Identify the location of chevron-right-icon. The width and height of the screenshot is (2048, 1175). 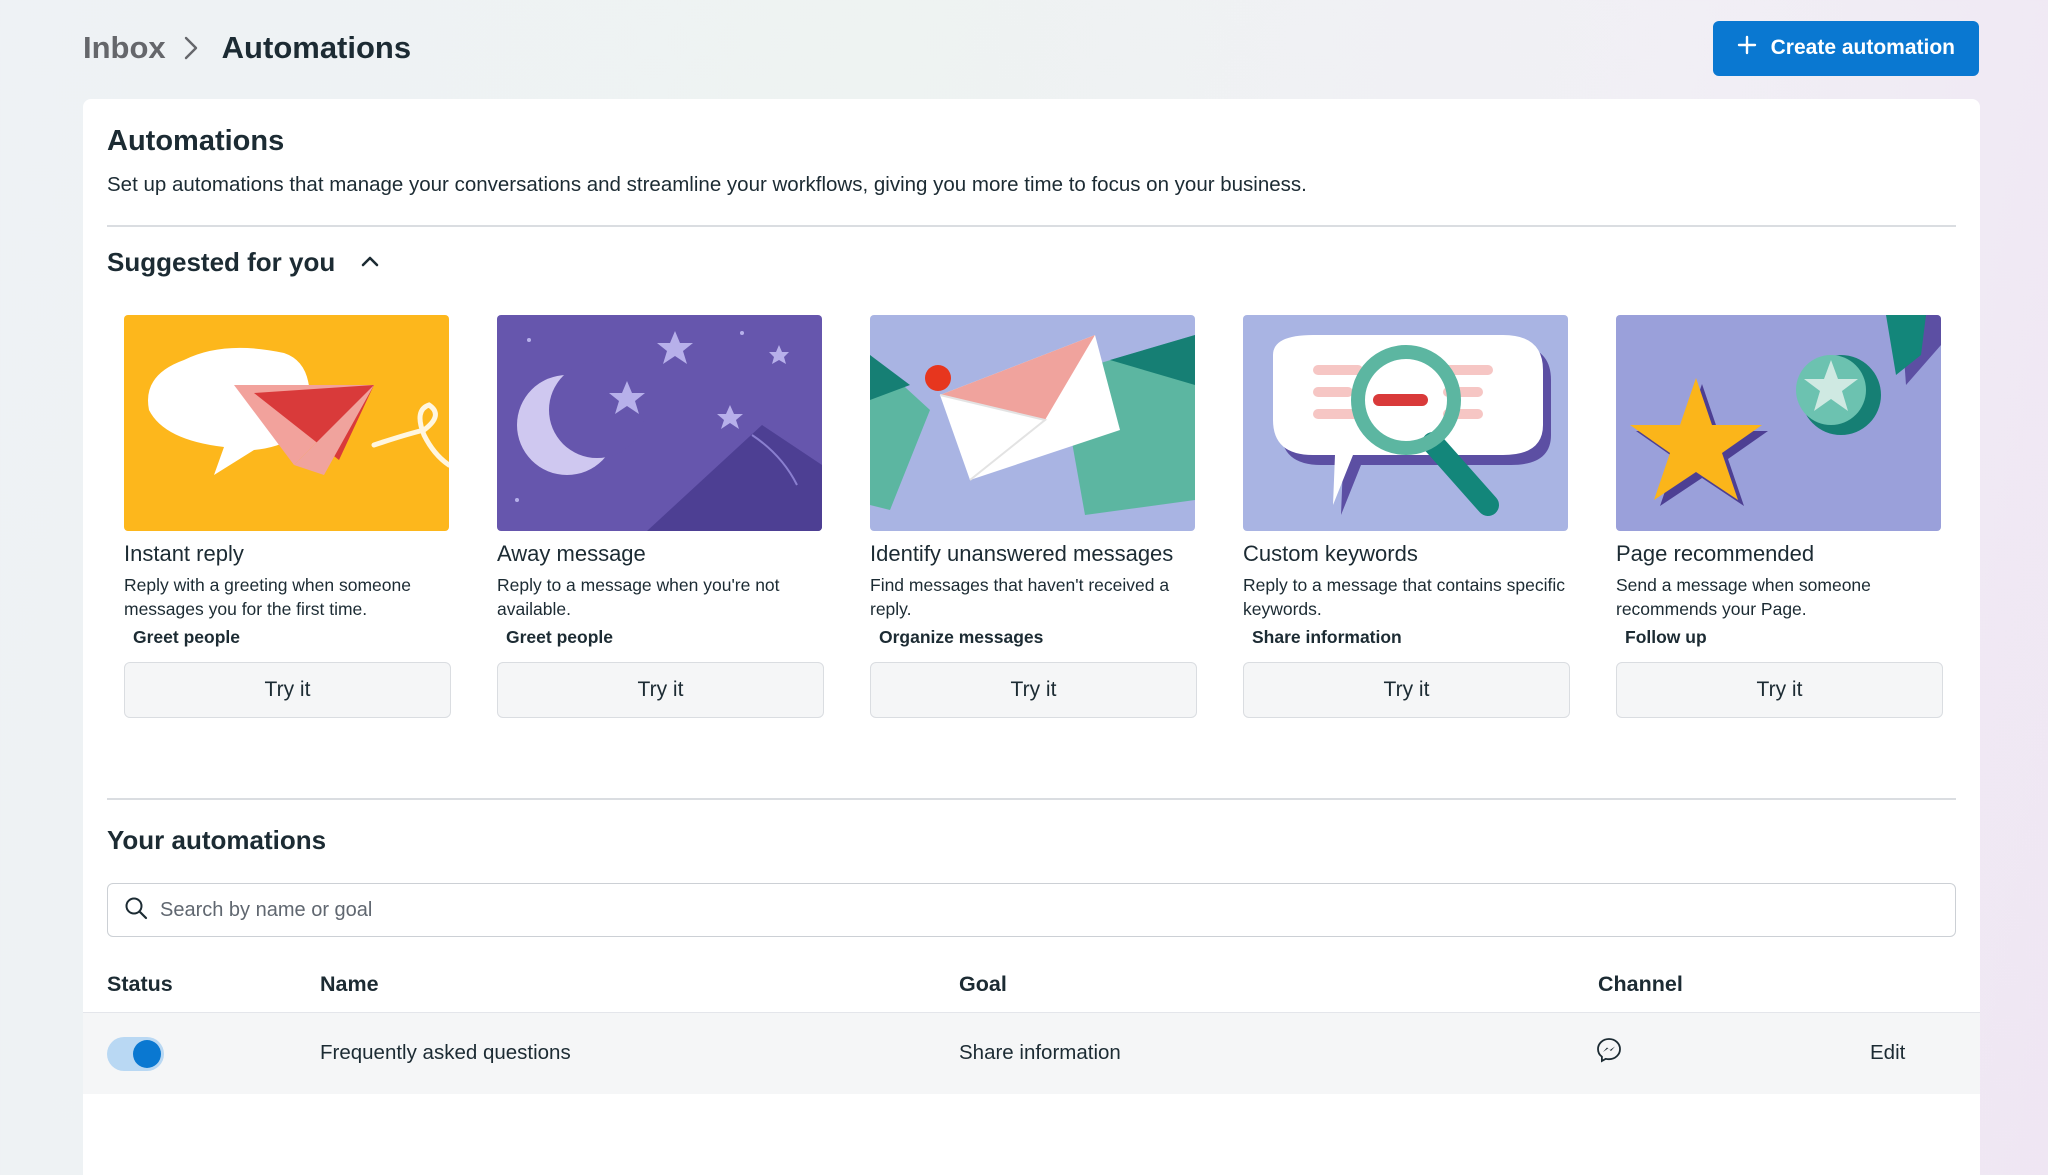
(194, 48).